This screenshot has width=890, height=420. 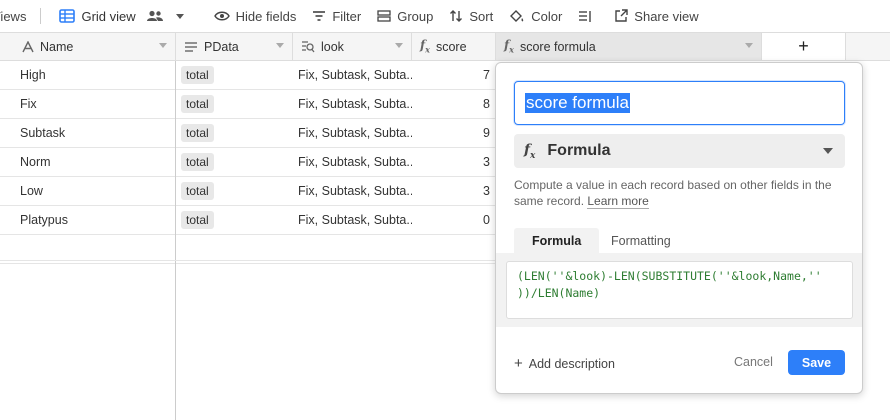 What do you see at coordinates (88, 133) in the screenshot?
I see `name-cell: Subtask` at bounding box center [88, 133].